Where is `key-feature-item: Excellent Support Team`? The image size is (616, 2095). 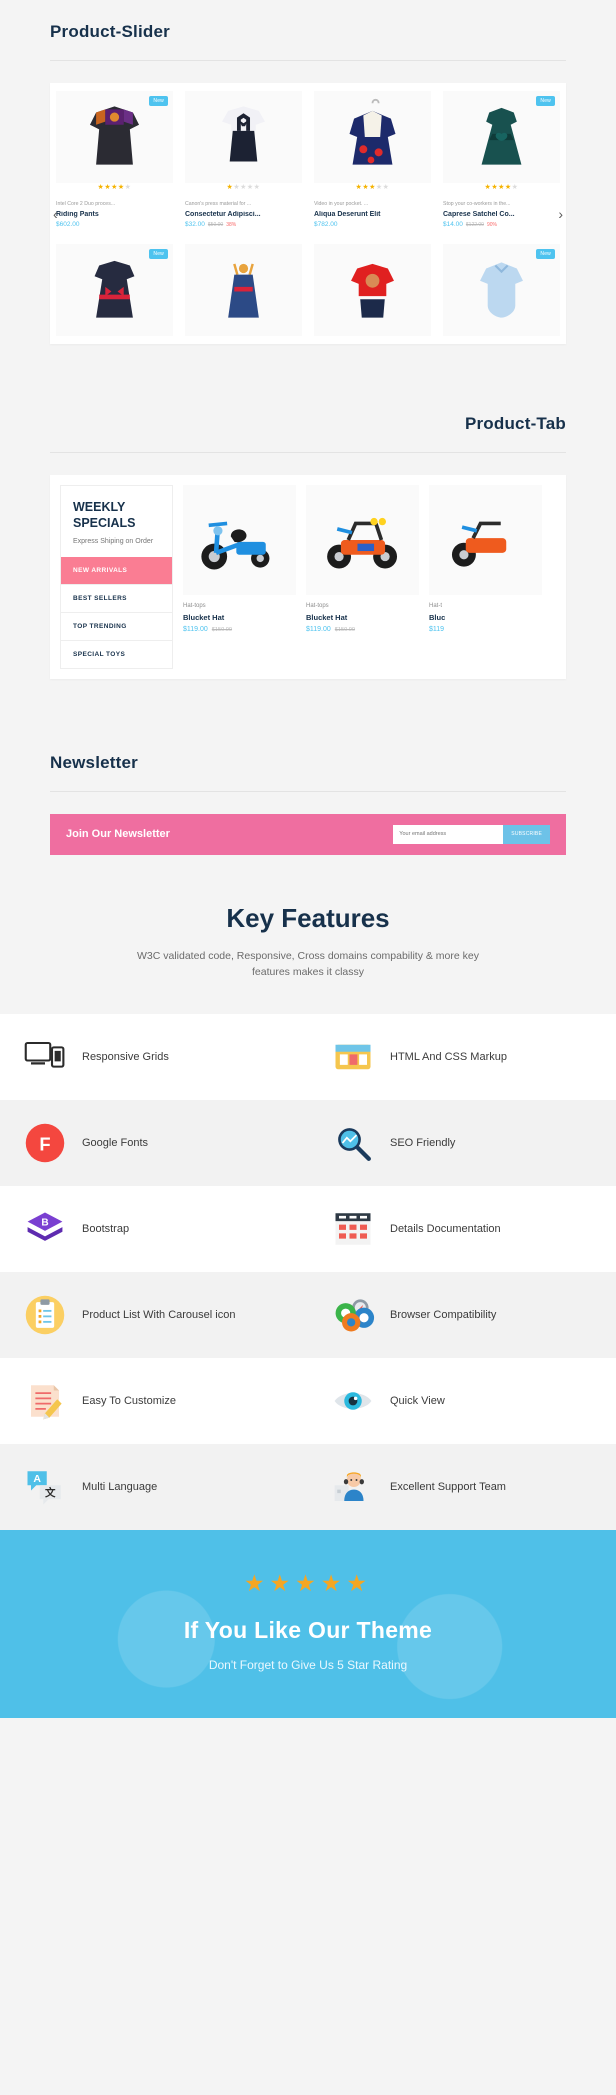
key-feature-item: Excellent Support Team is located at coordinates (462, 1487).